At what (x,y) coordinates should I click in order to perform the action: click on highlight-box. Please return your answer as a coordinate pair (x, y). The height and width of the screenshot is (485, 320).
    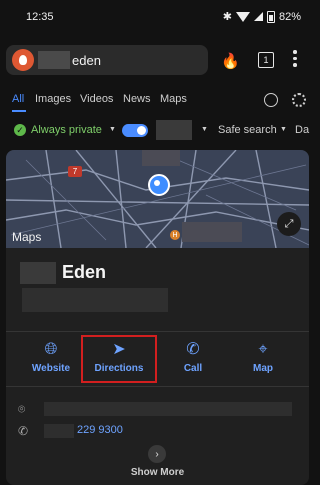
    Looking at the image, I should click on (119, 359).